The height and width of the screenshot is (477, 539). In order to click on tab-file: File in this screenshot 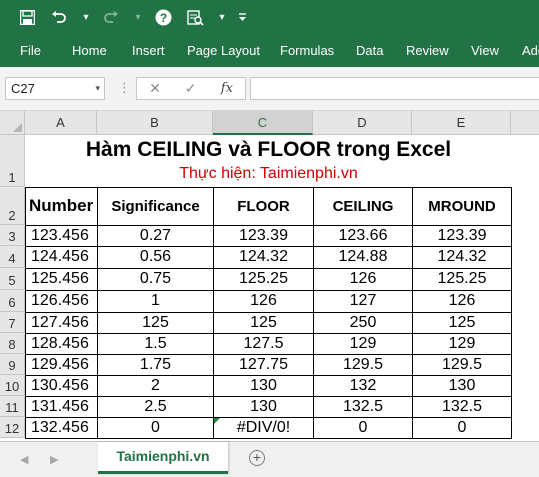, I will do `click(30, 50)`.